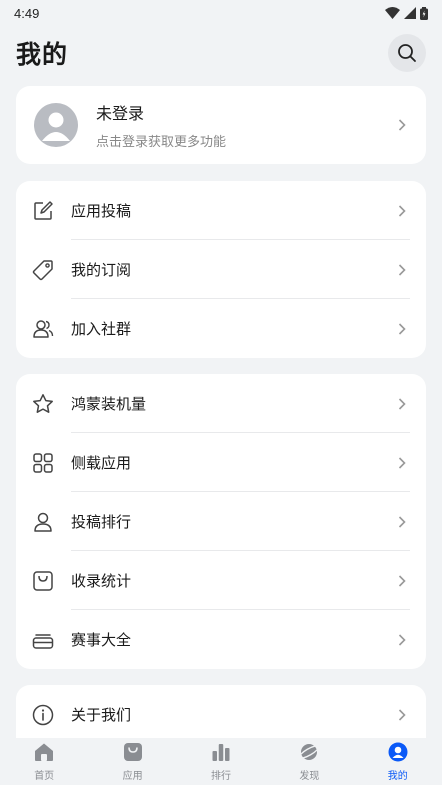  Describe the element at coordinates (120, 114) in the screenshot. I see `profile-name: 未登录` at that location.